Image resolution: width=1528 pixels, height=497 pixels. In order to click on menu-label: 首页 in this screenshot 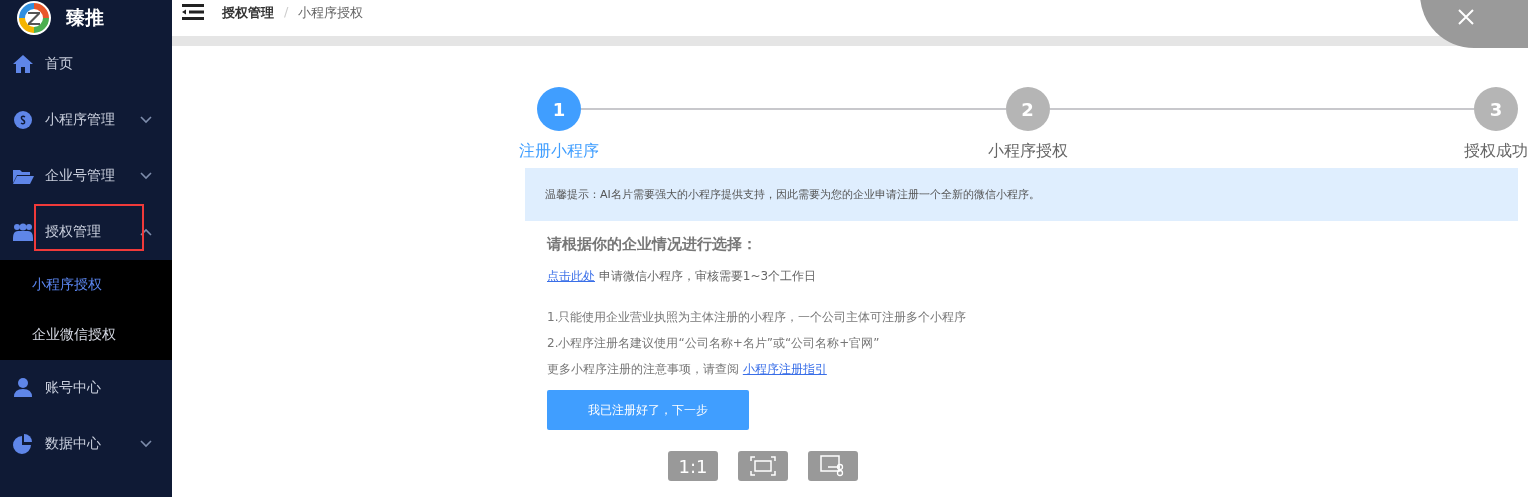, I will do `click(59, 64)`.